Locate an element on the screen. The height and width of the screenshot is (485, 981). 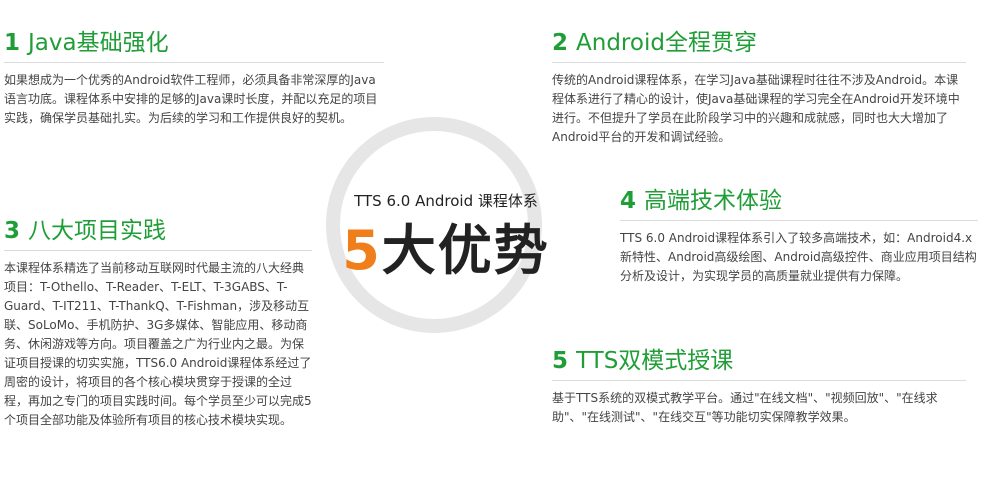
section-heading: 1 Java基础强化 is located at coordinates (194, 45).